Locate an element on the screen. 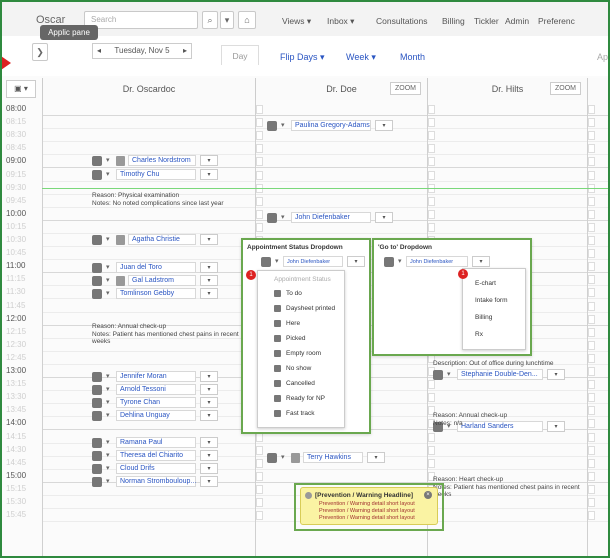 The width and height of the screenshot is (610, 558). patient-name-link: Terry Hawkins is located at coordinates (333, 457).